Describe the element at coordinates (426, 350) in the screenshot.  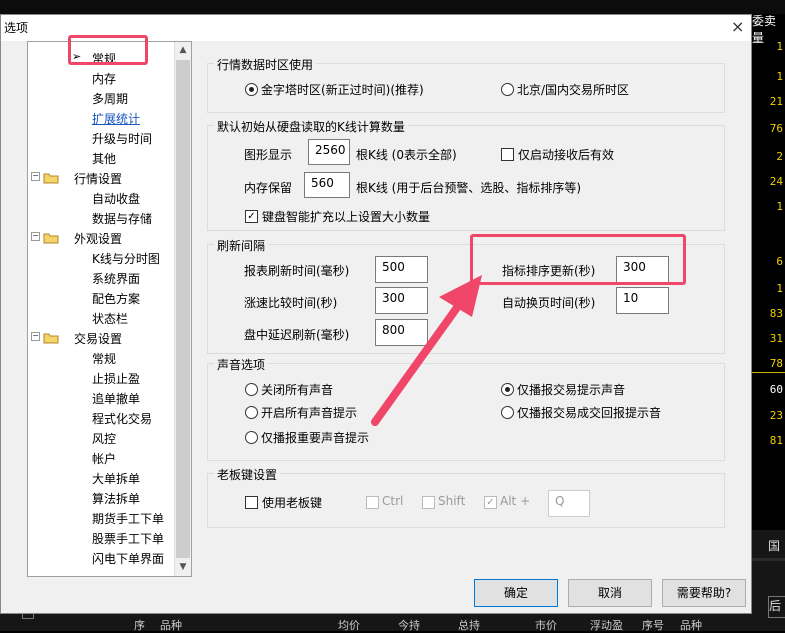
I see `annotation-arrow-icon` at that location.